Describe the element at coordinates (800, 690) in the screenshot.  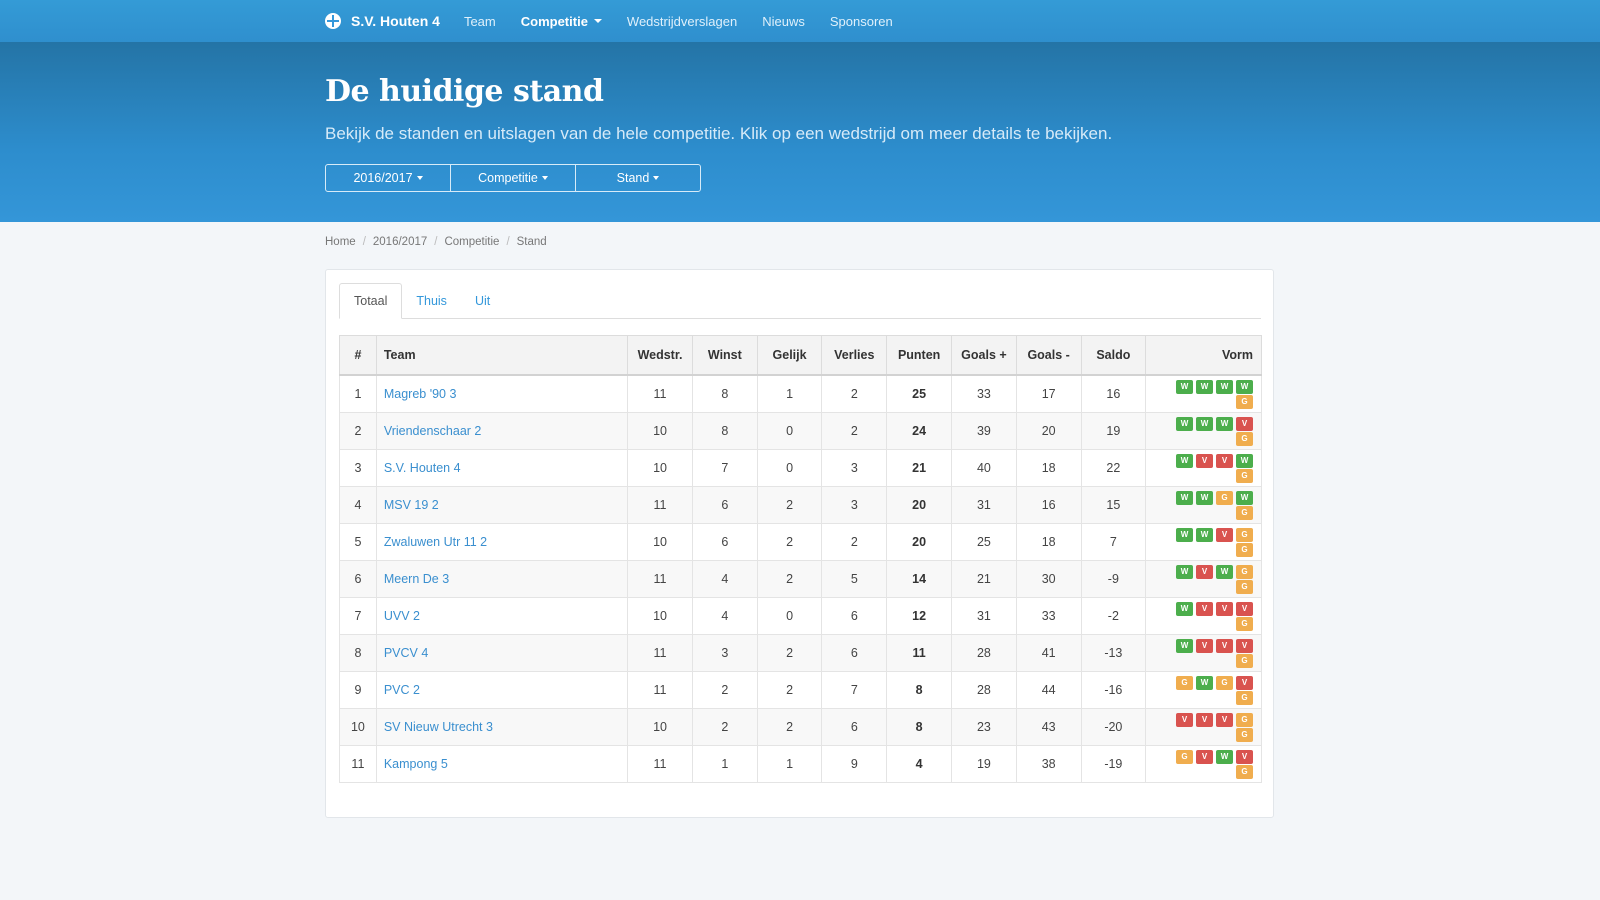
I see `table-row: 9 PVC 2 11 2 2 7 8 28 44 -16 G W G VG` at that location.